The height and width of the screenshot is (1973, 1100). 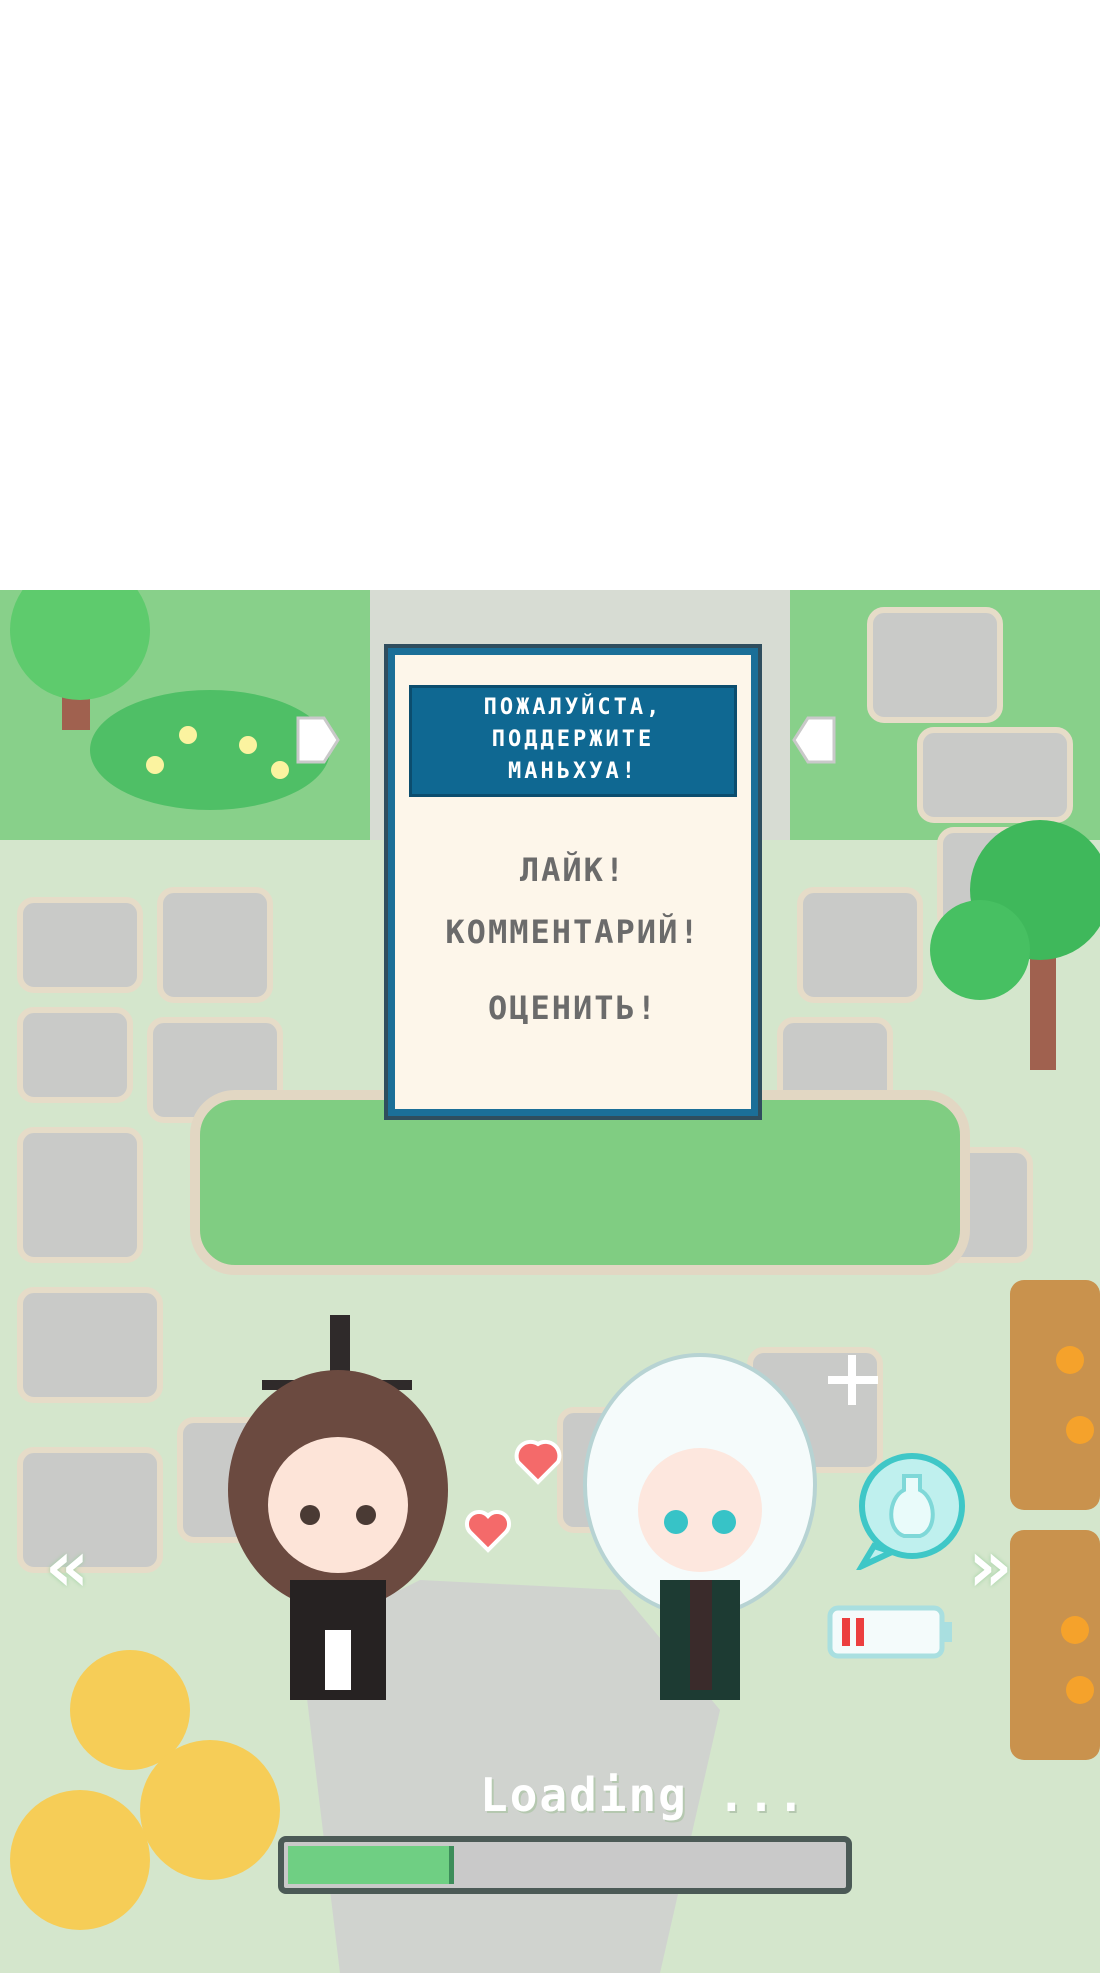 I want to click on comment-option: КОММЕНТАРИЙ!, so click(x=573, y=932).